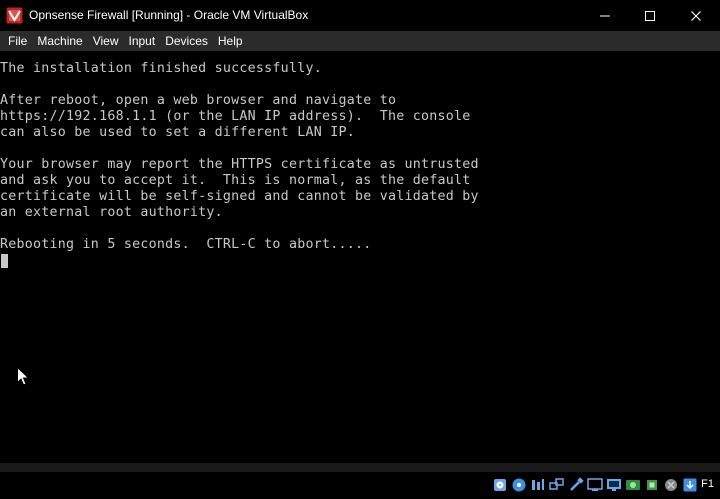  I want to click on maximize-icon, so click(650, 15).